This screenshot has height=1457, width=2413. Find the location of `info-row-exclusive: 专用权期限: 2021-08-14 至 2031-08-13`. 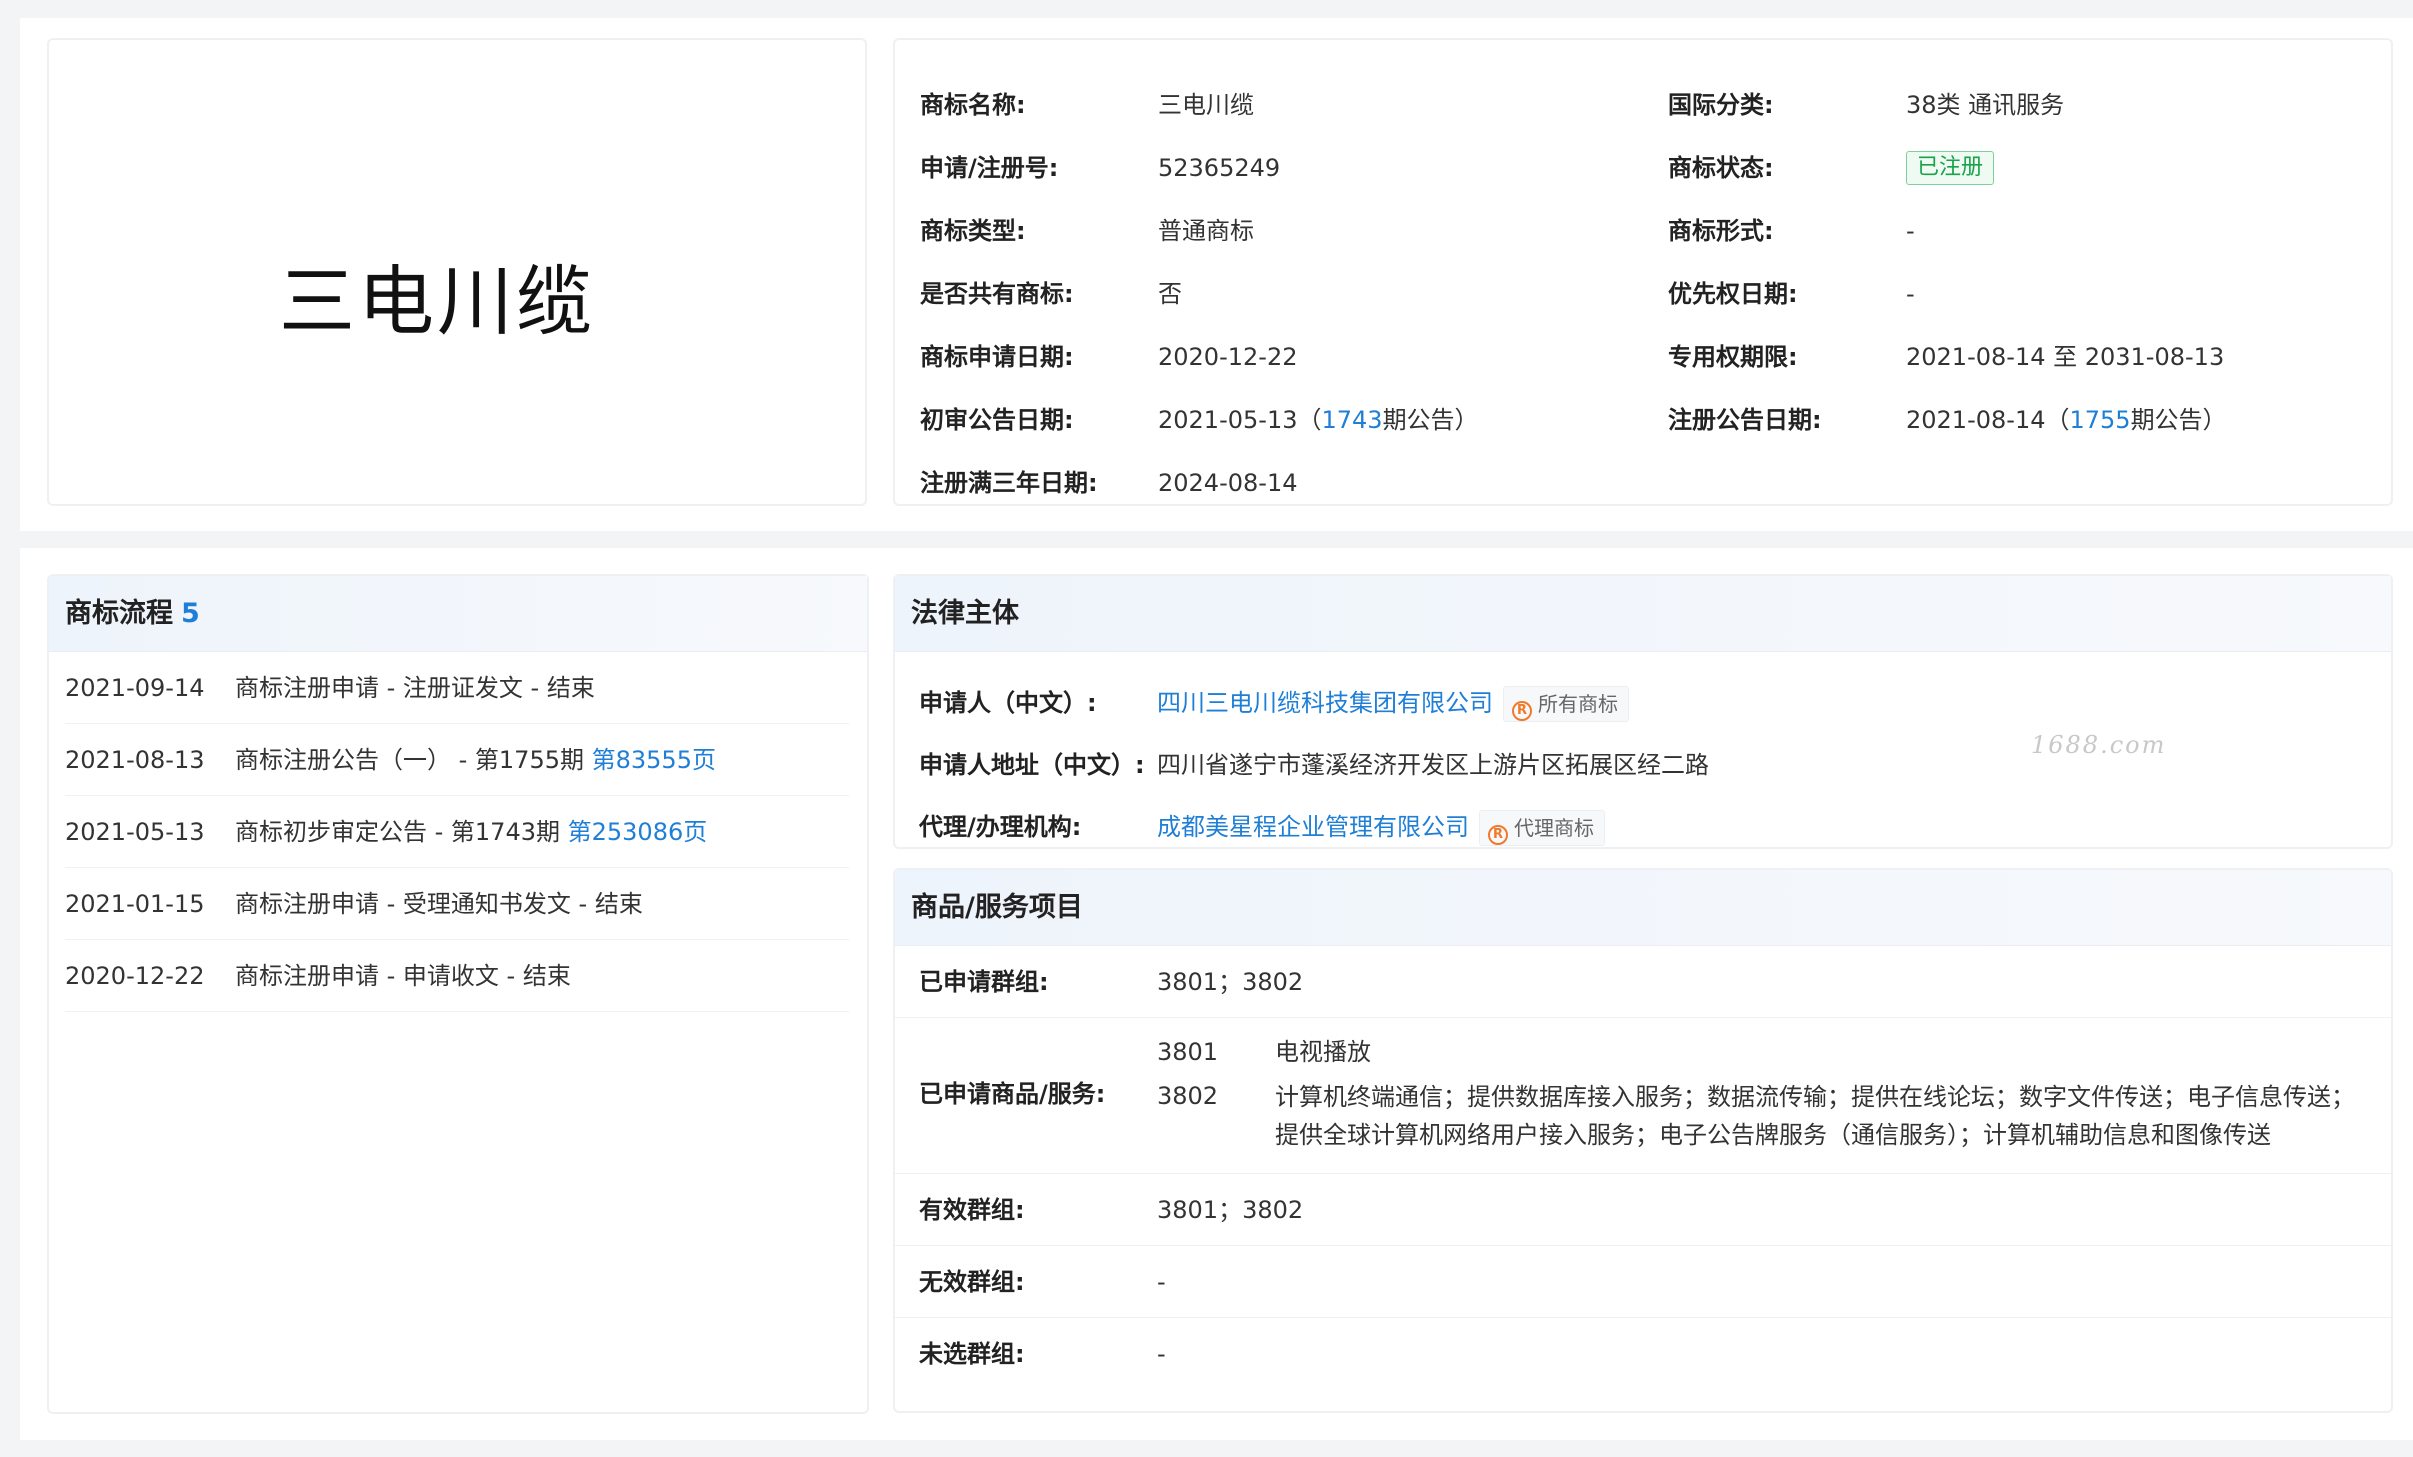

info-row-exclusive: 专用权期限: 2021-08-14 至 2031-08-13 is located at coordinates (2018, 357).